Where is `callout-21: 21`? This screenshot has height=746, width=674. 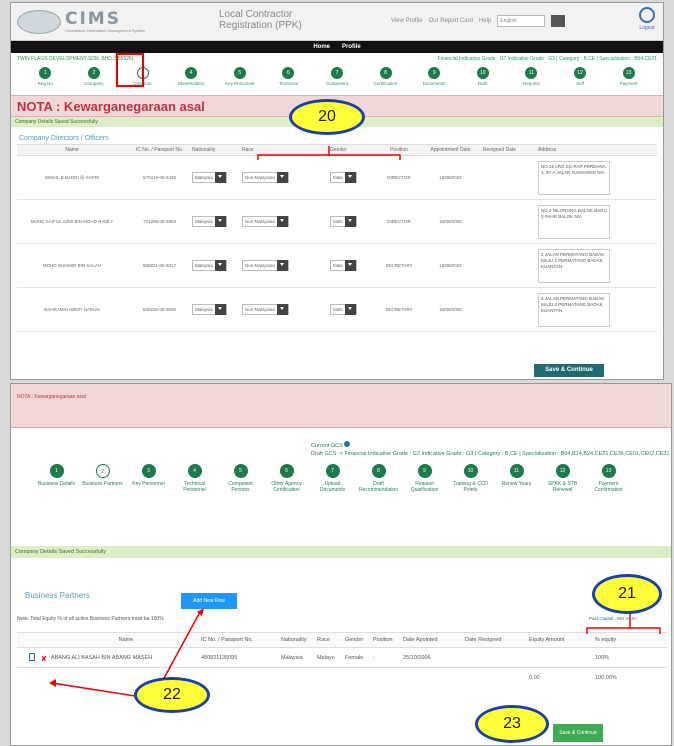 callout-21: 21 is located at coordinates (627, 594).